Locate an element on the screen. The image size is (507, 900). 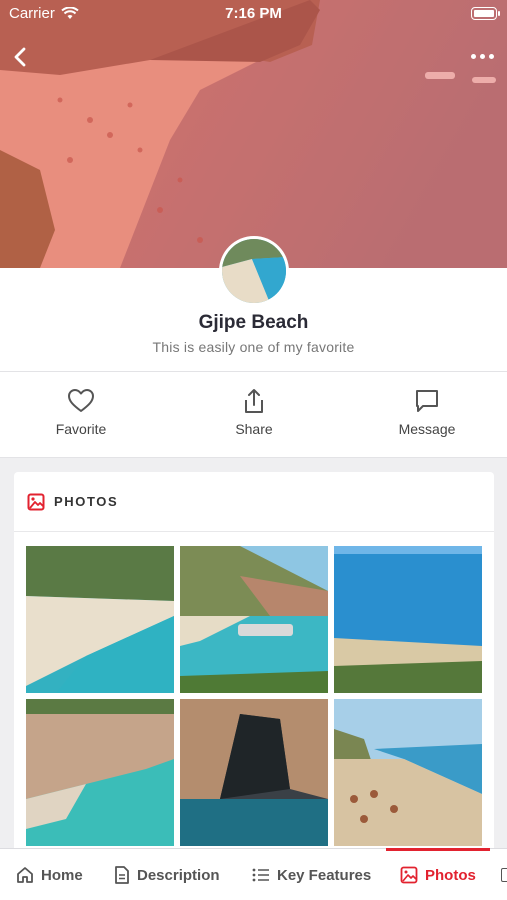
chevron-left-icon is located at coordinates (20, 57).